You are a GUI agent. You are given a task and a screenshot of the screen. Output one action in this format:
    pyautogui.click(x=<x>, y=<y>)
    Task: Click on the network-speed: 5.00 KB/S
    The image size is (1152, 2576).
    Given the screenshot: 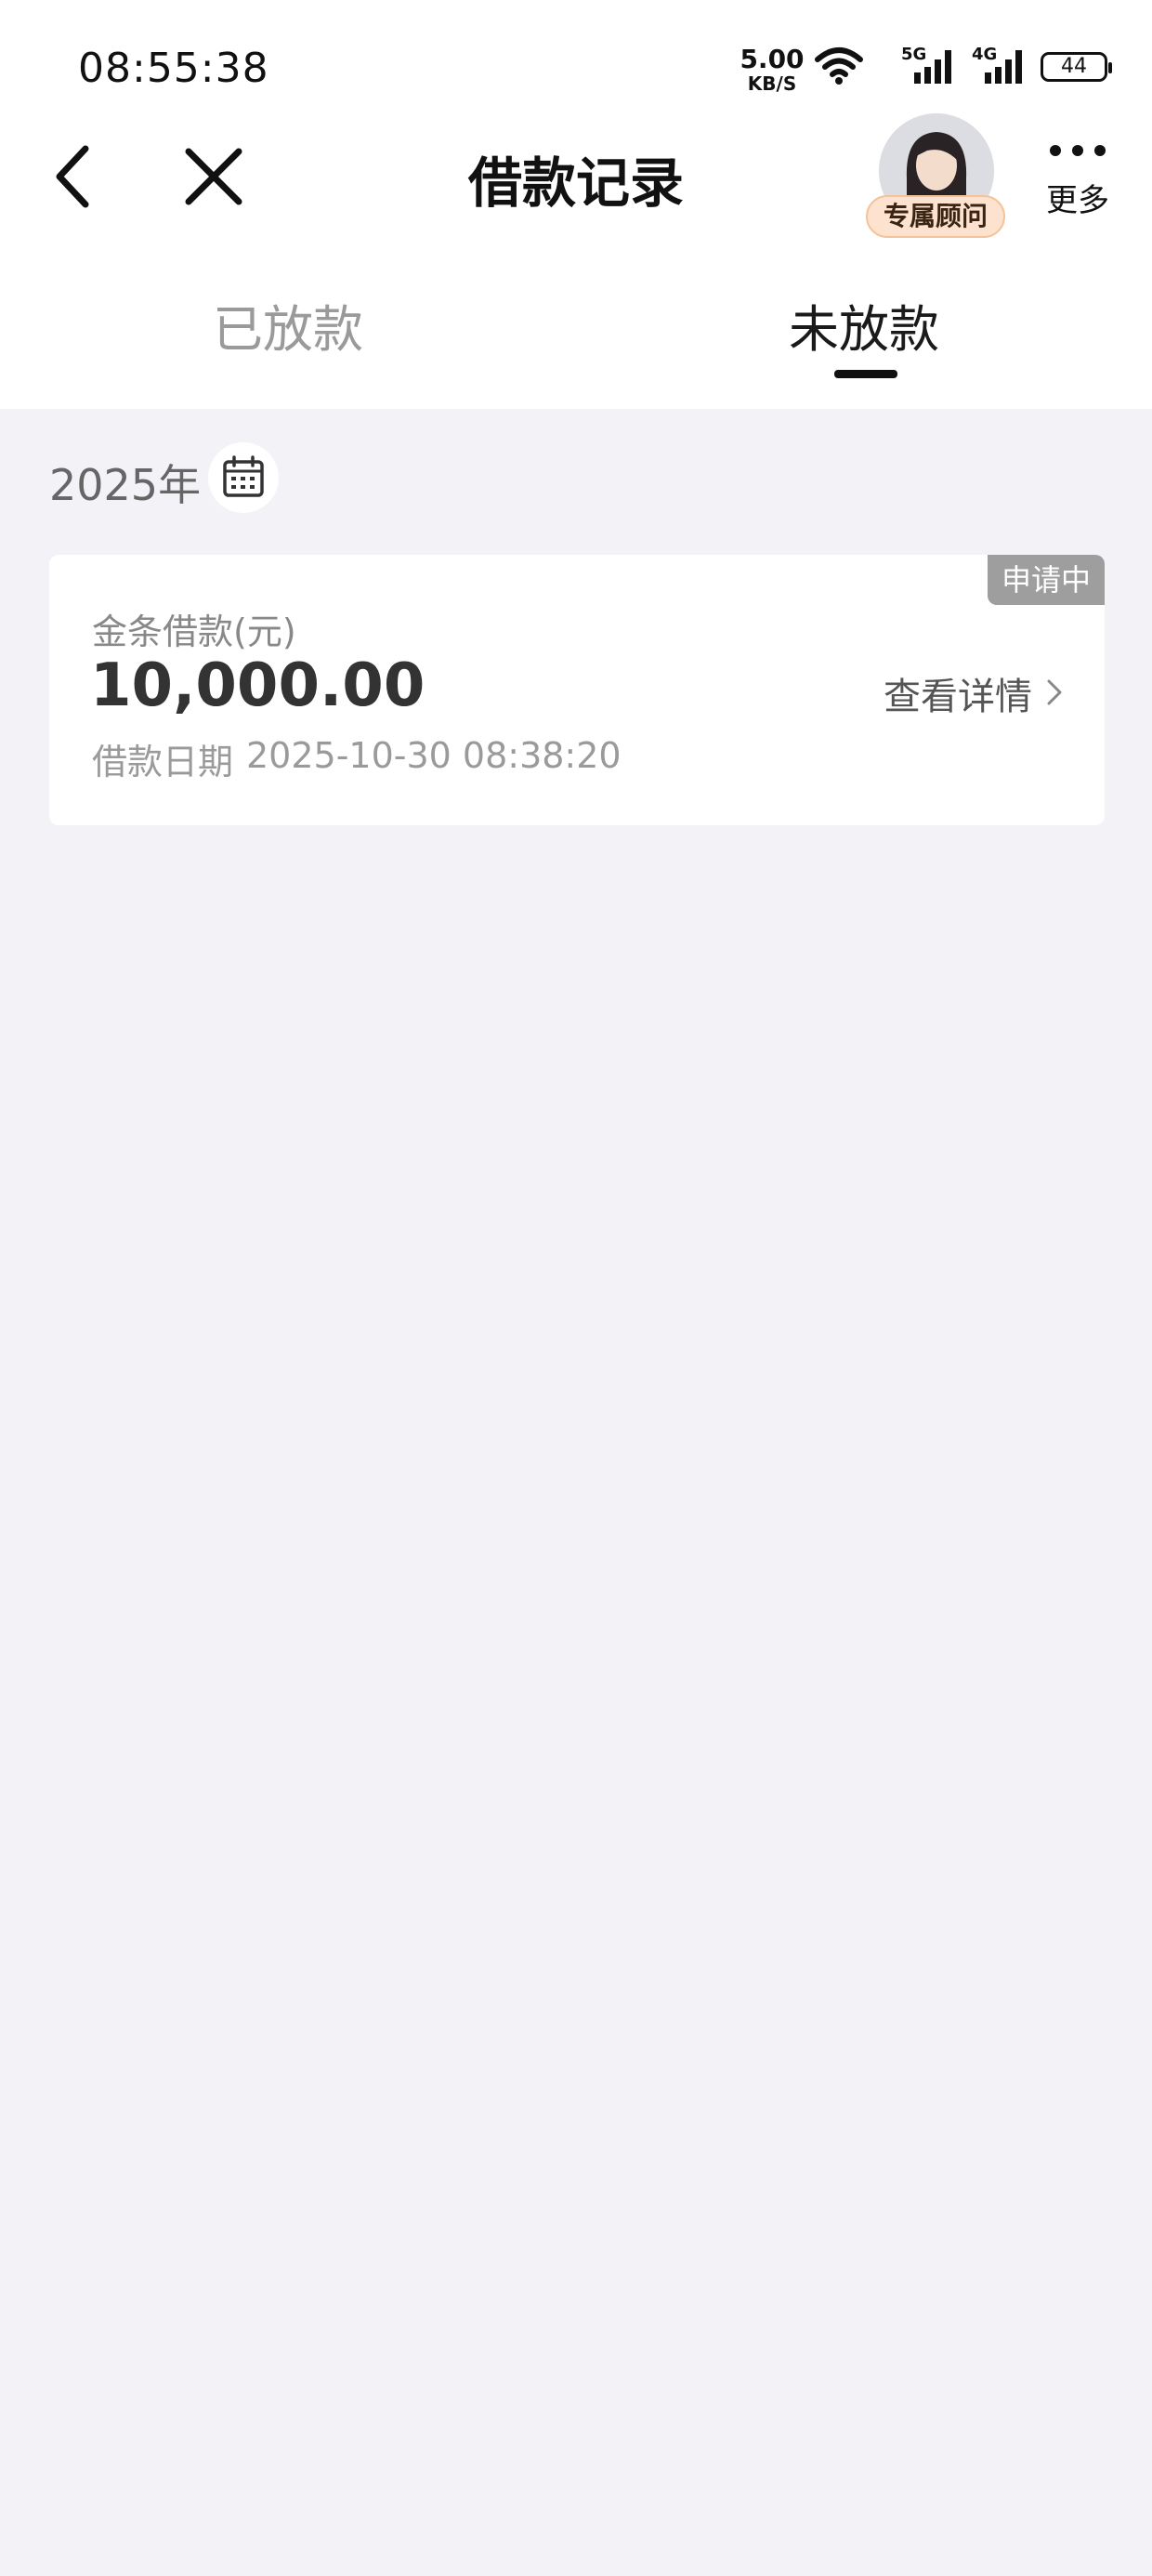 What is the action you would take?
    pyautogui.click(x=772, y=69)
    